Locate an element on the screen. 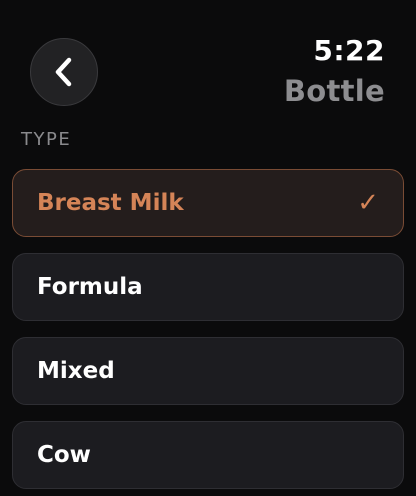 The height and width of the screenshot is (496, 416). option-breast-milk: Breast Milk ✓ is located at coordinates (208, 203).